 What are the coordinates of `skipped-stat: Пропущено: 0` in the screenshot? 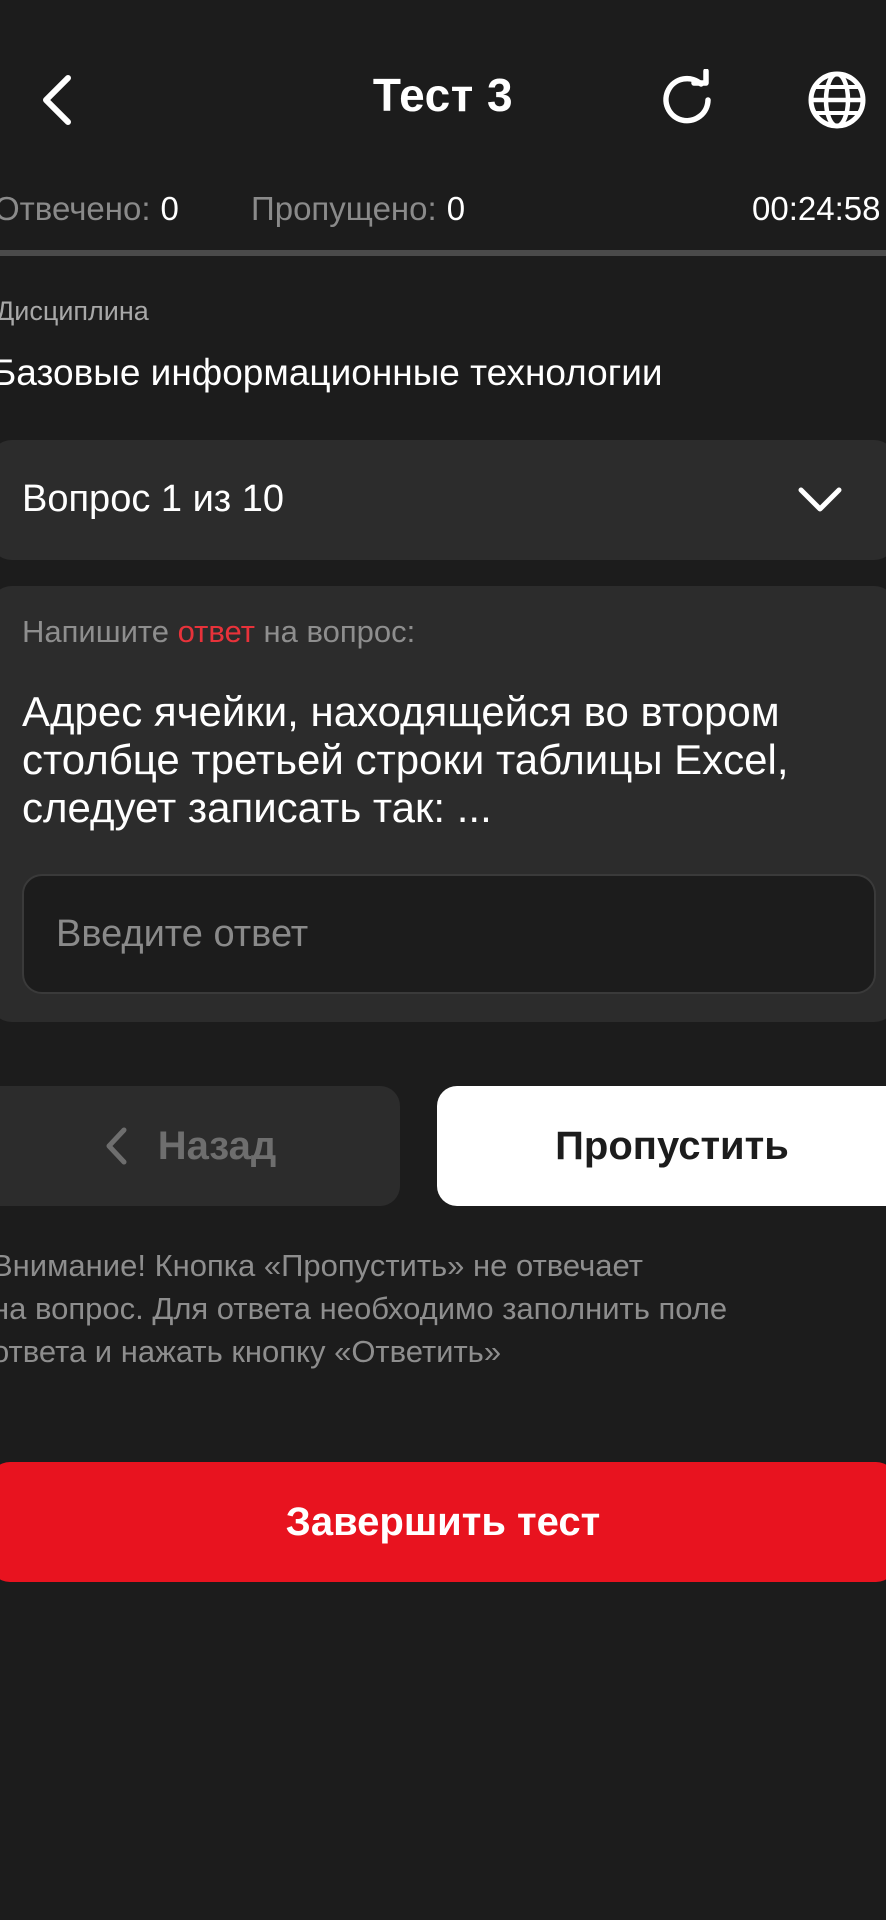 It's located at (358, 209).